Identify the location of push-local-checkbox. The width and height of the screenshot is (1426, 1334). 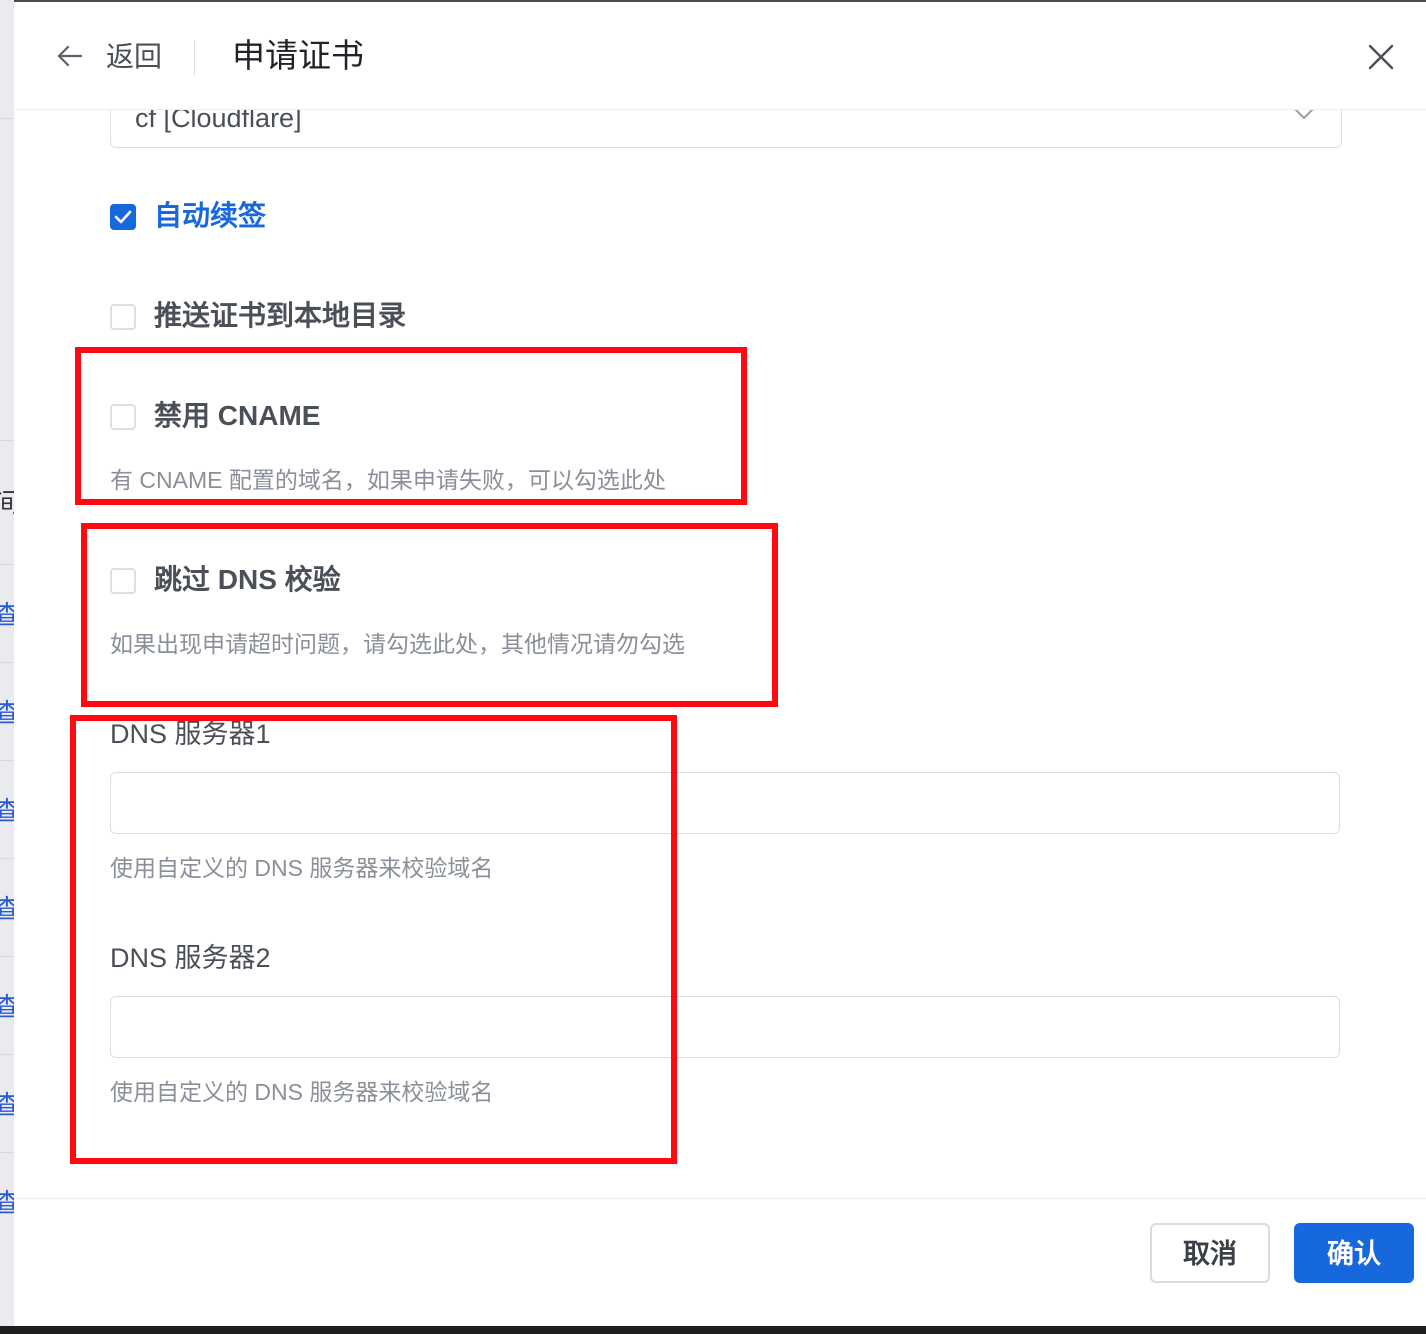
(123, 317).